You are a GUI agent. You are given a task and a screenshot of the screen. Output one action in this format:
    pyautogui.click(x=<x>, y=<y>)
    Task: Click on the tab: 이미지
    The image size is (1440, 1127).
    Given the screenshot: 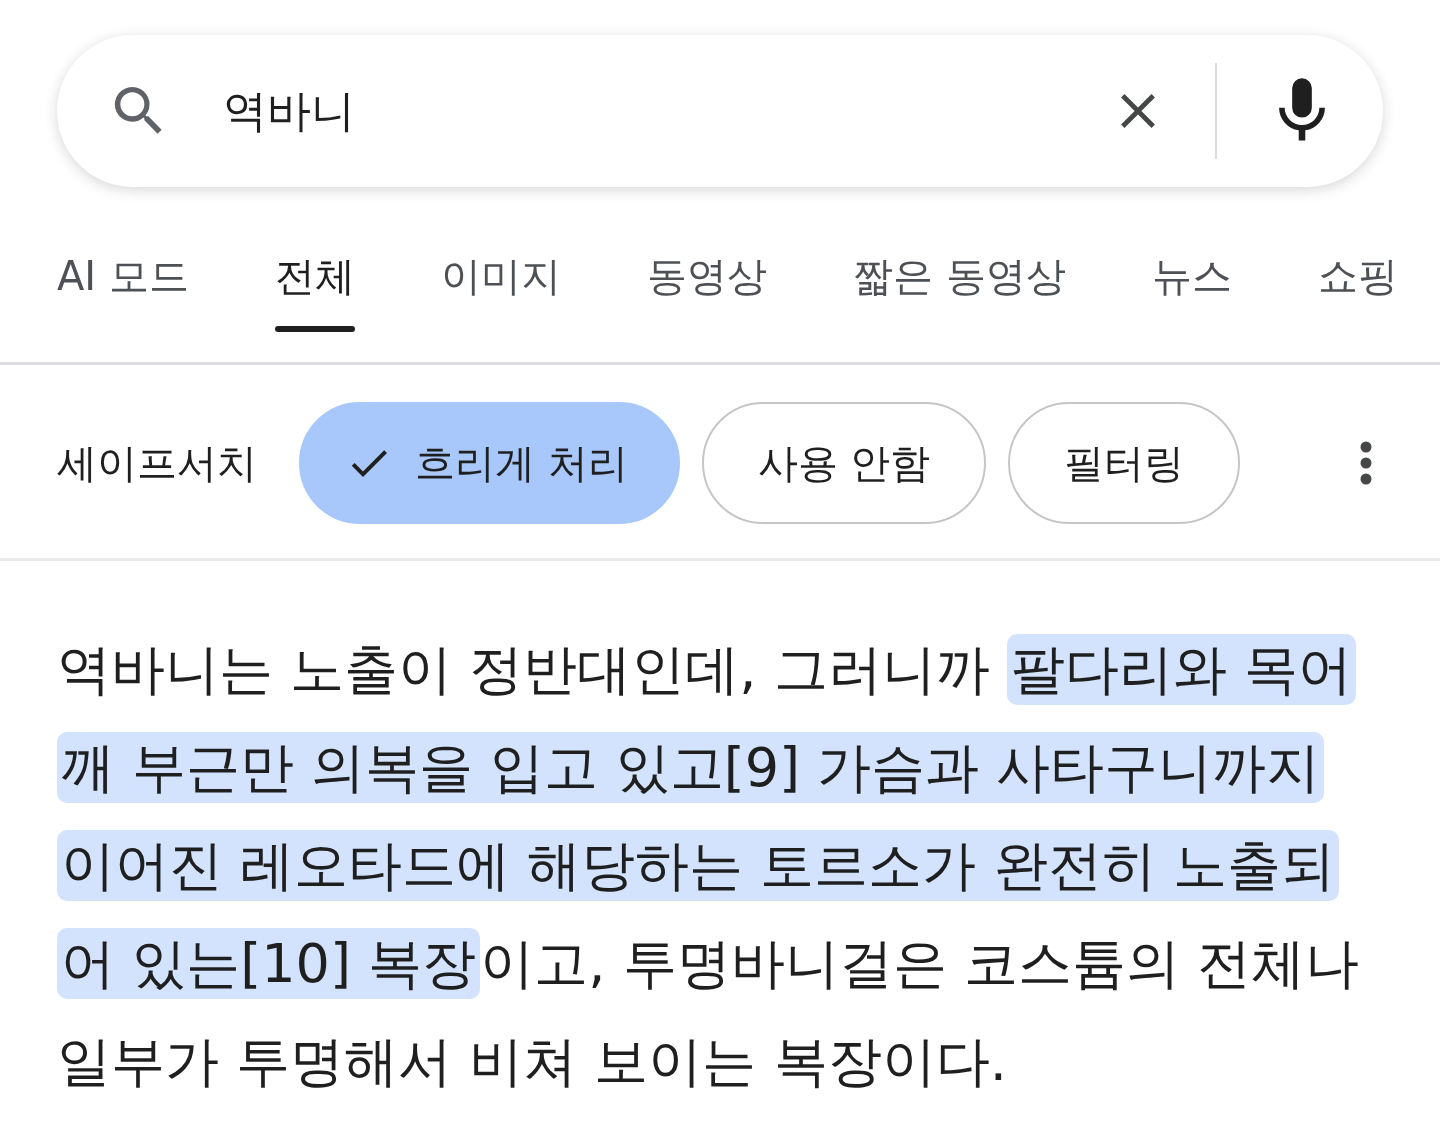 What is the action you would take?
    pyautogui.click(x=500, y=296)
    